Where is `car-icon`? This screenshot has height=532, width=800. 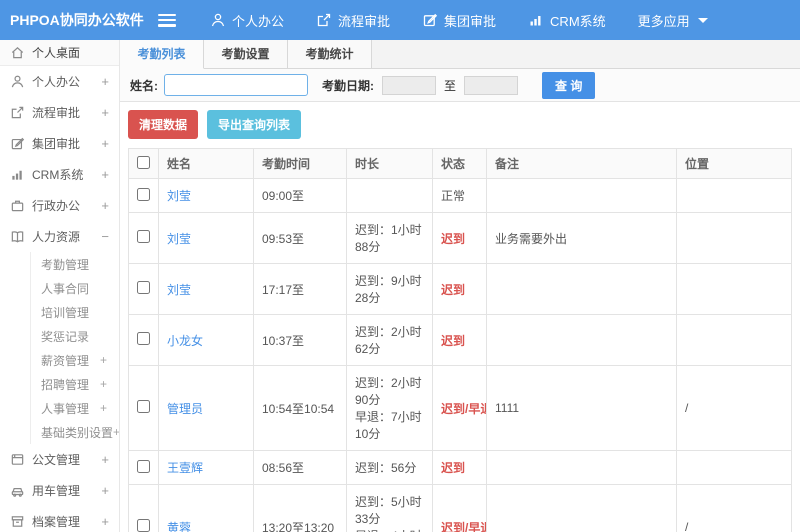 car-icon is located at coordinates (17, 492).